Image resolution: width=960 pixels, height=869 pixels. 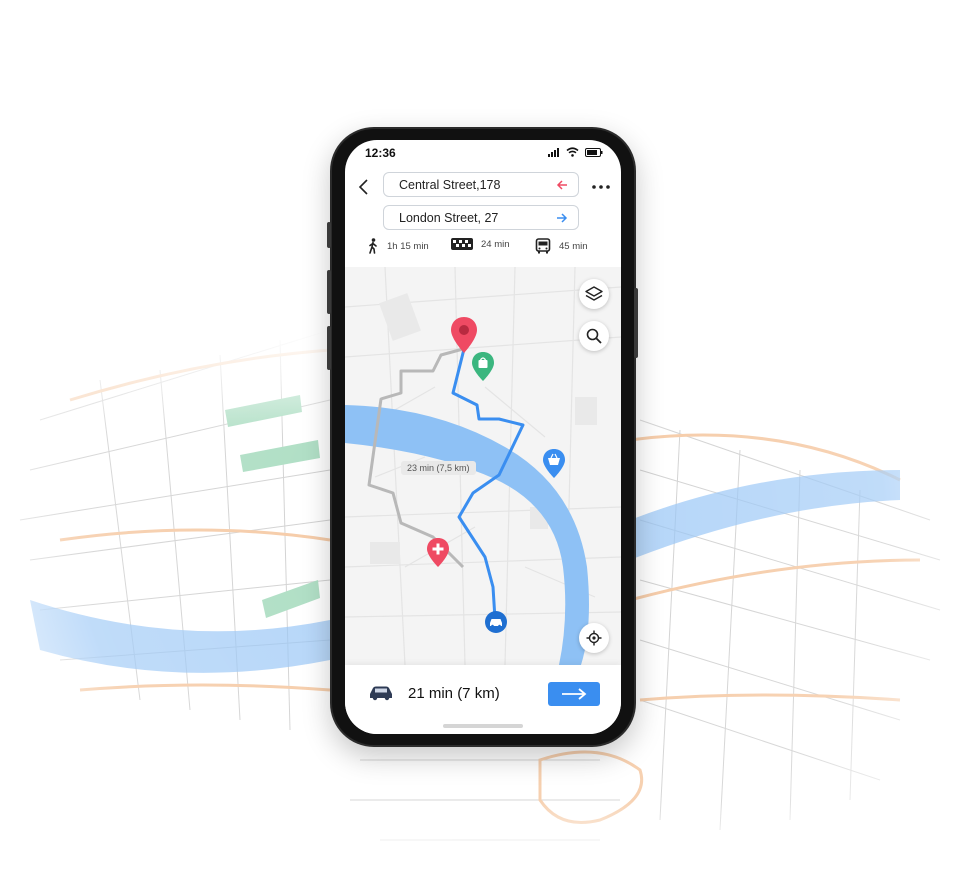 I want to click on start-navigation-button, so click(x=574, y=694).